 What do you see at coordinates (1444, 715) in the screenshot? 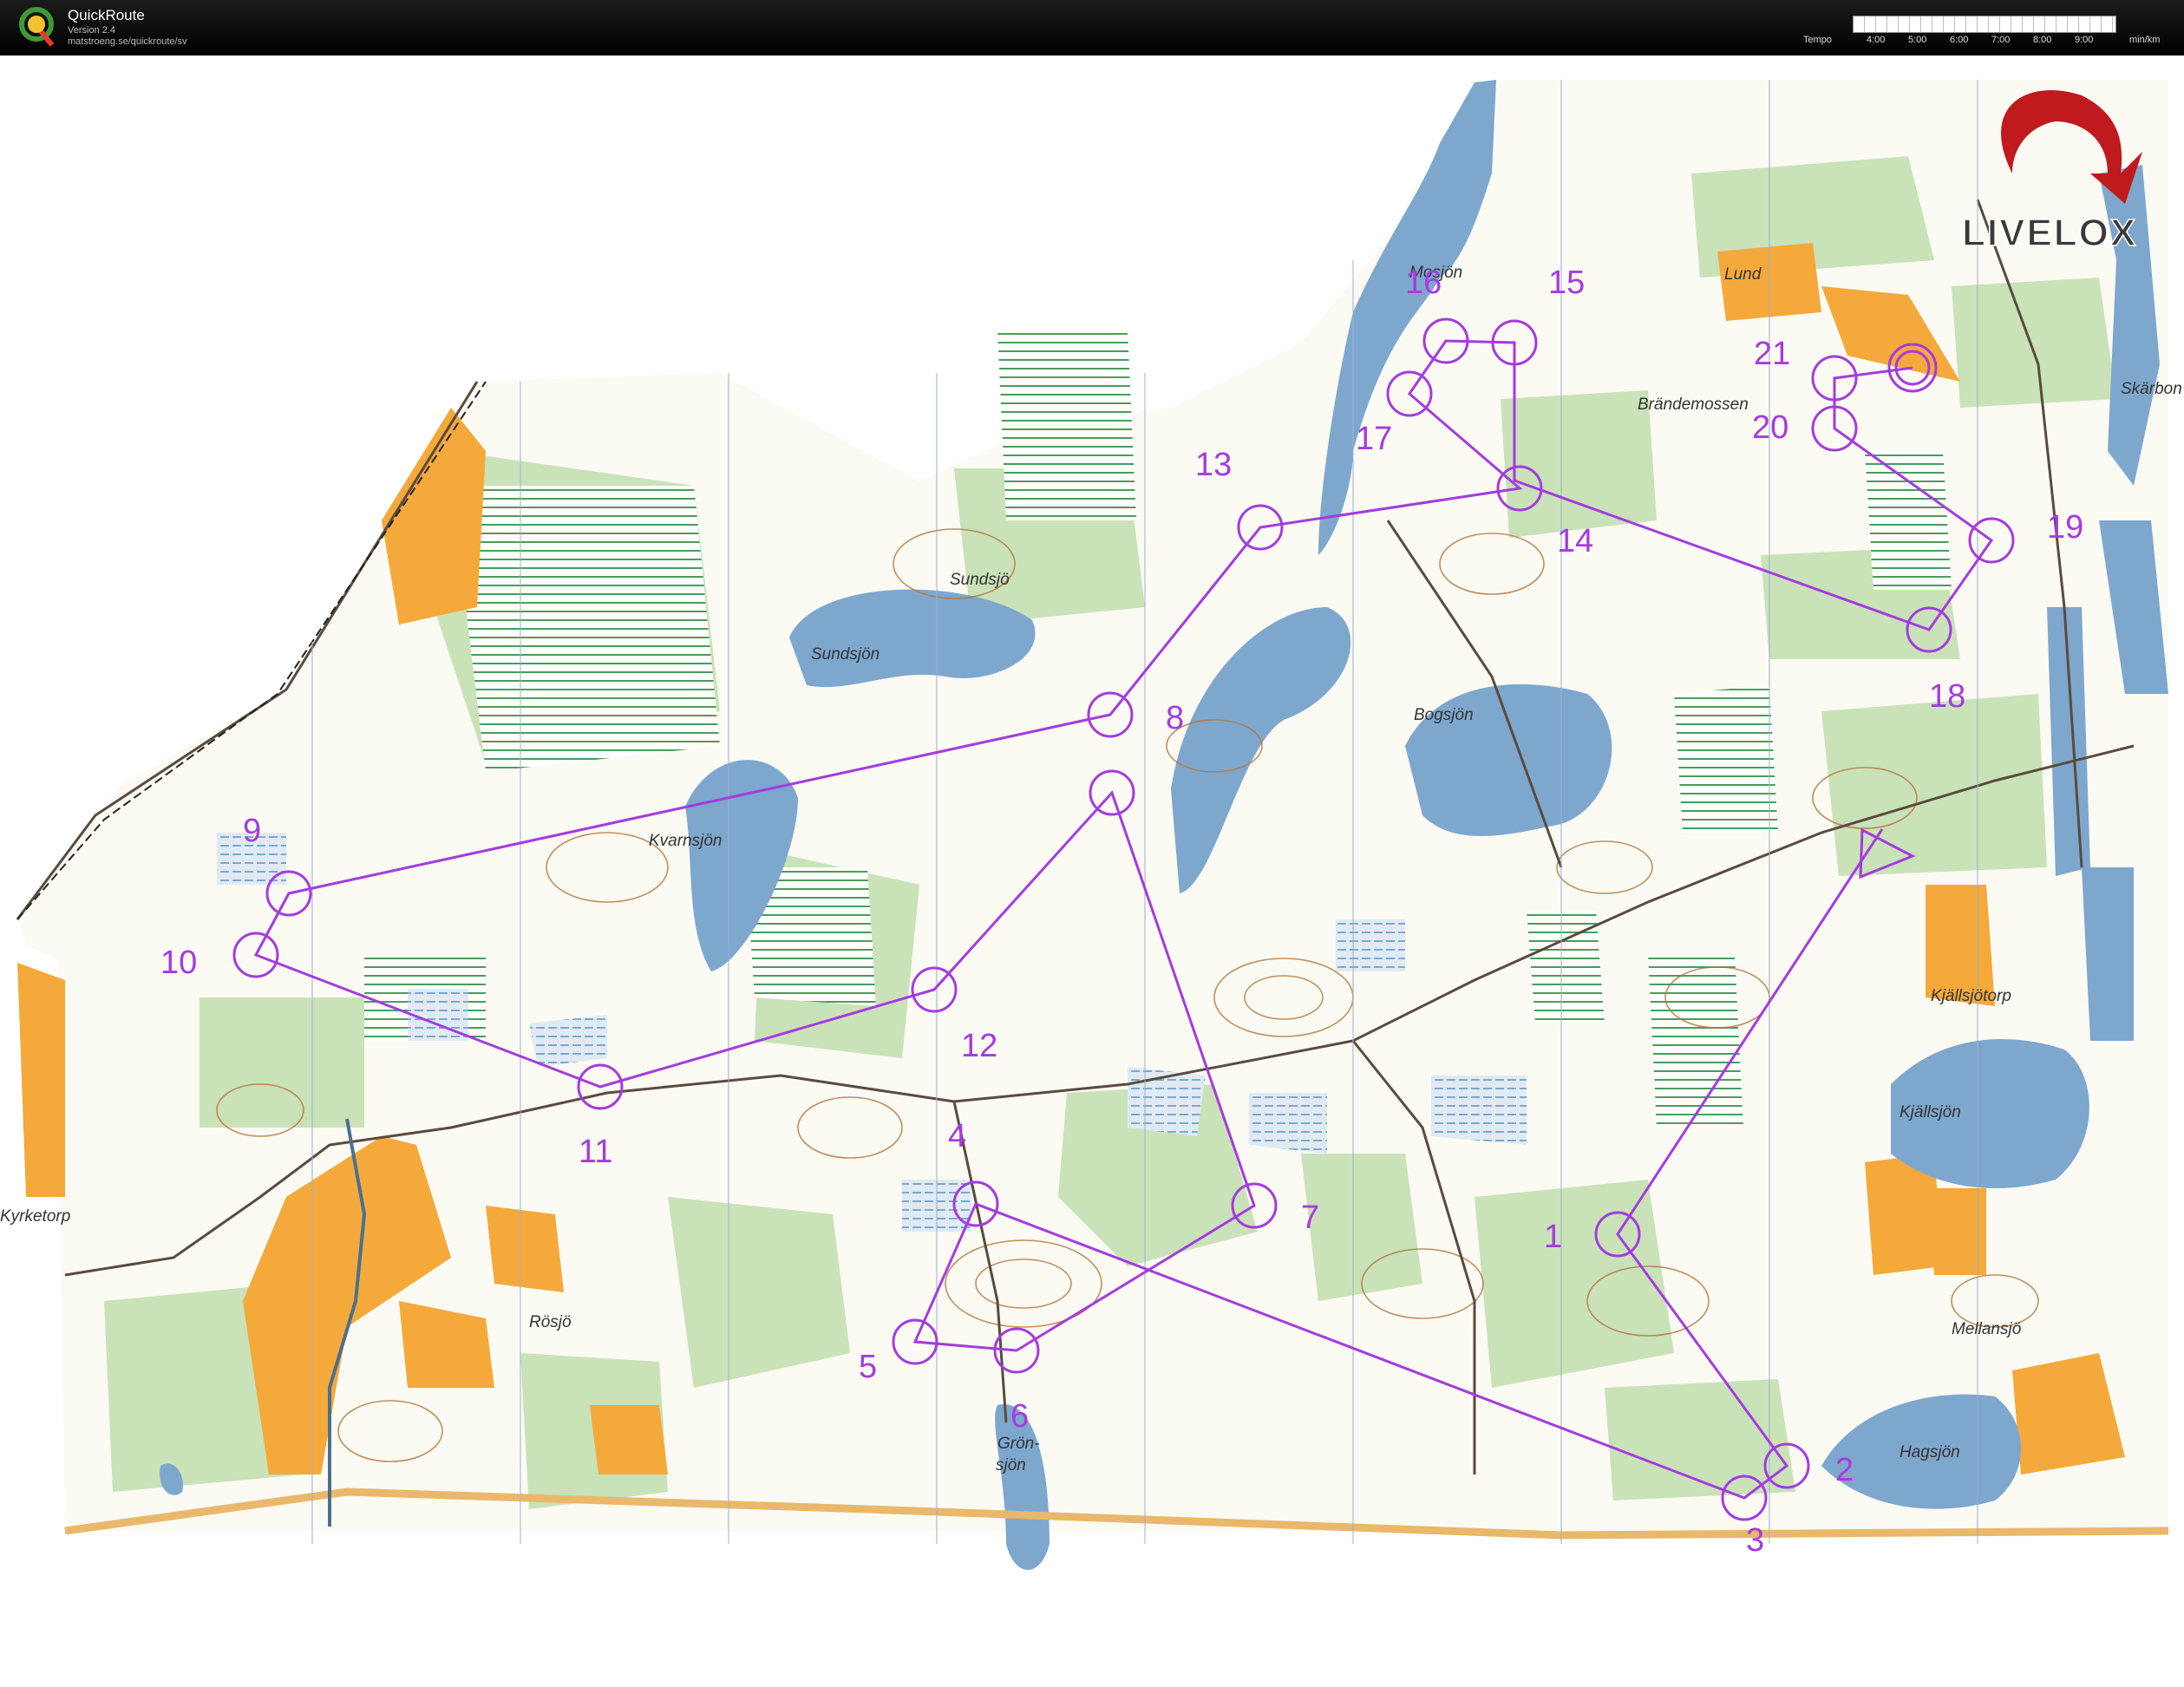
I see `place-name-bogsjon: Bogsjön` at bounding box center [1444, 715].